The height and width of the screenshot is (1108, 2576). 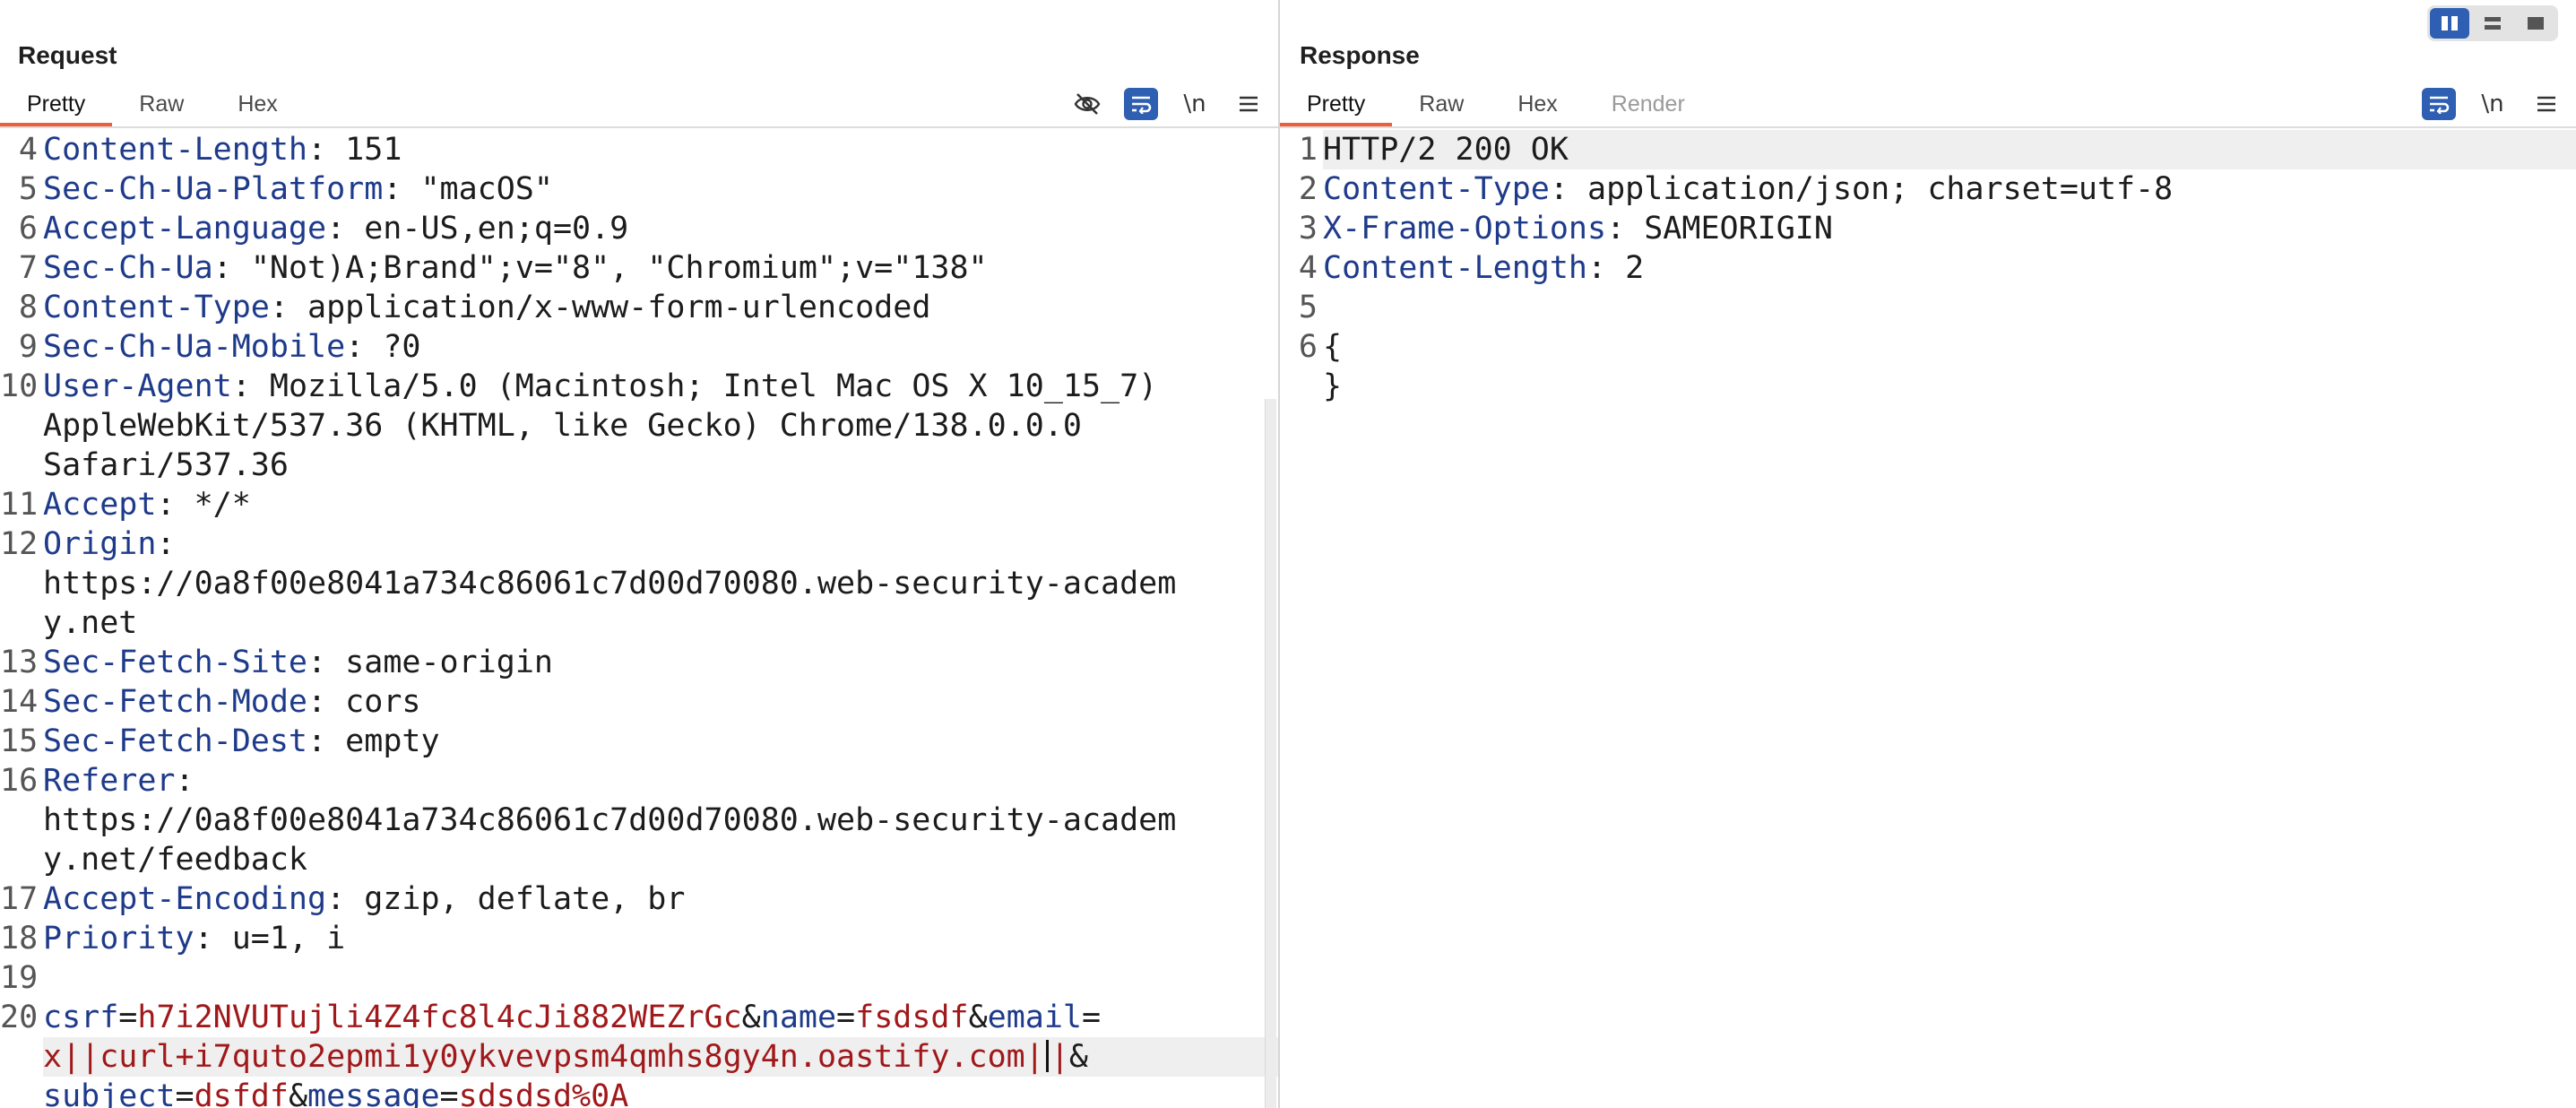 I want to click on request-tabs: Pretty Raw Hex, so click(x=152, y=107).